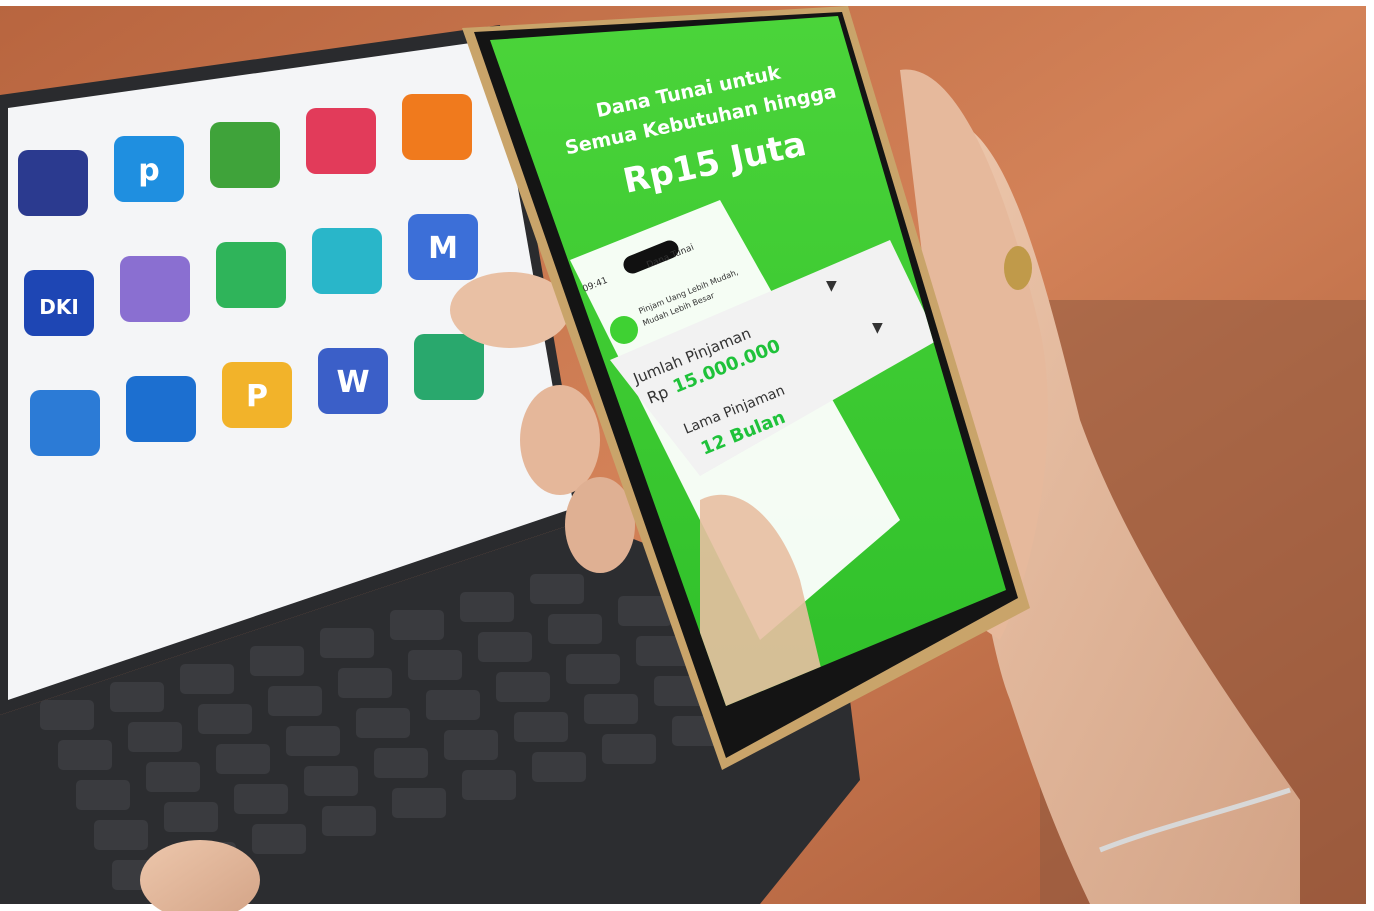 This screenshot has width=1374, height=911. What do you see at coordinates (877, 328) in the screenshot?
I see `chevron-down-icon-2: ▼` at bounding box center [877, 328].